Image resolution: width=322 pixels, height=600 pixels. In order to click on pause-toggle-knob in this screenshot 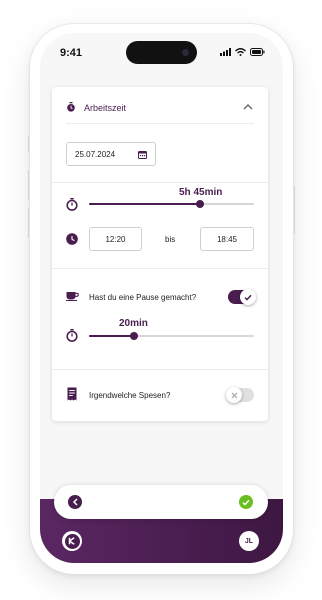, I will do `click(248, 297)`.